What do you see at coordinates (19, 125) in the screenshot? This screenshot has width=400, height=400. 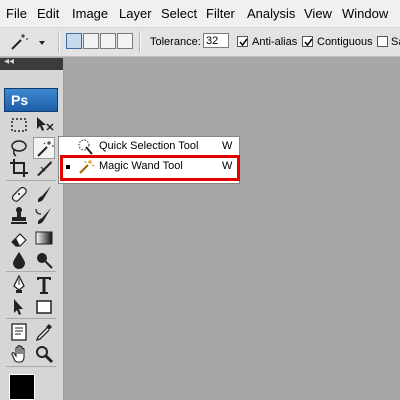 I see `marquee-tool-icon` at bounding box center [19, 125].